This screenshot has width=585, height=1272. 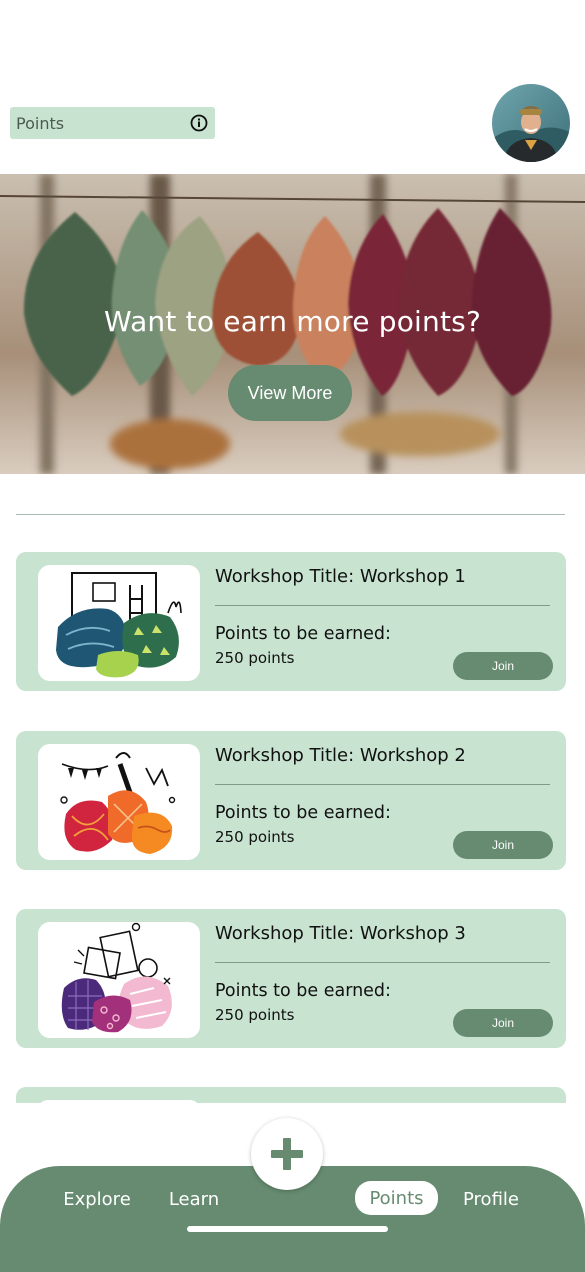 What do you see at coordinates (340, 755) in the screenshot?
I see `workshop-title: Workshop Title: Workshop 2` at bounding box center [340, 755].